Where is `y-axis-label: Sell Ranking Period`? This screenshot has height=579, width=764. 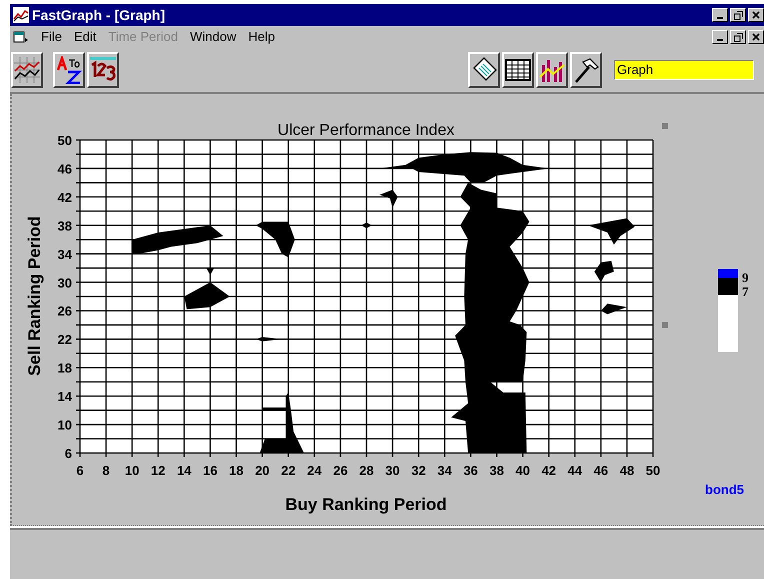
y-axis-label: Sell Ranking Period is located at coordinates (34, 296).